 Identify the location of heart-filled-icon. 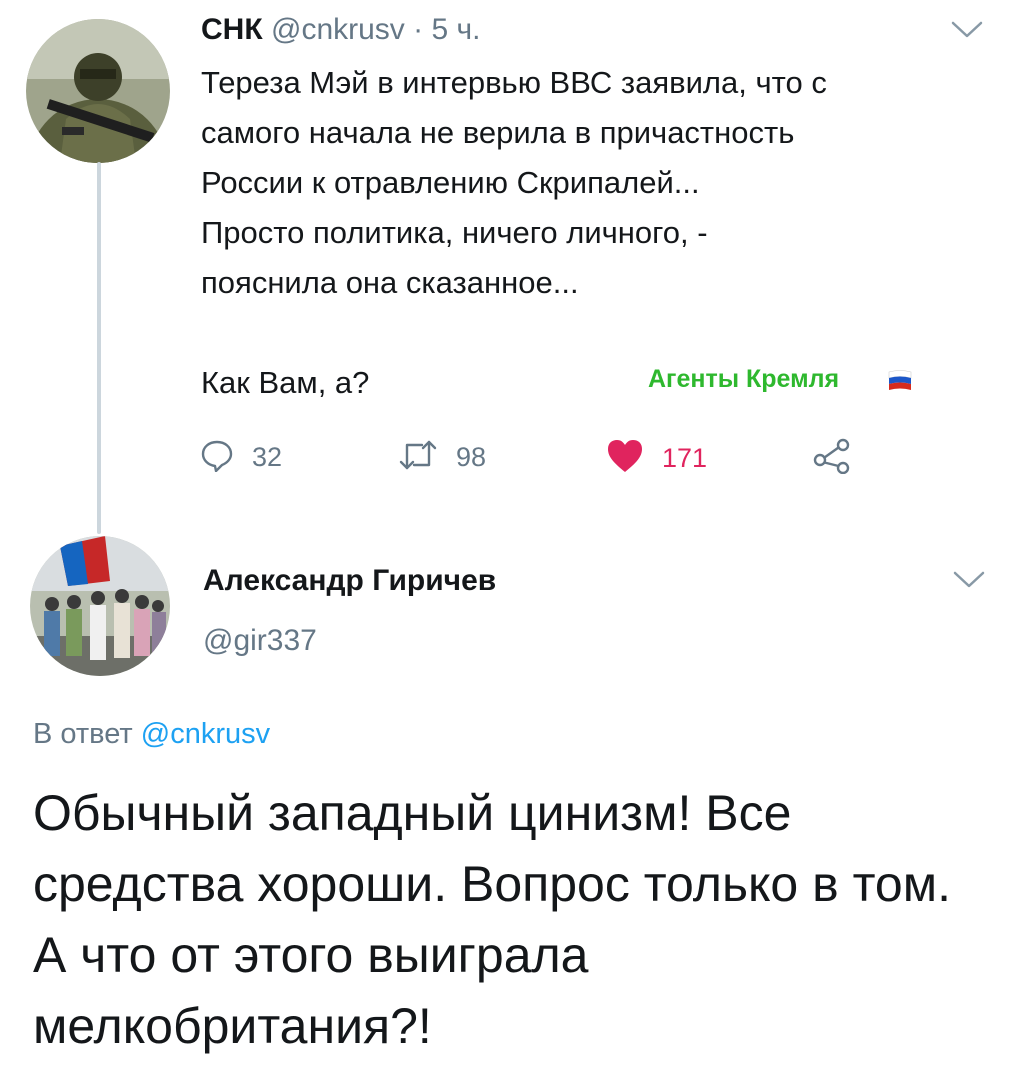
(625, 458).